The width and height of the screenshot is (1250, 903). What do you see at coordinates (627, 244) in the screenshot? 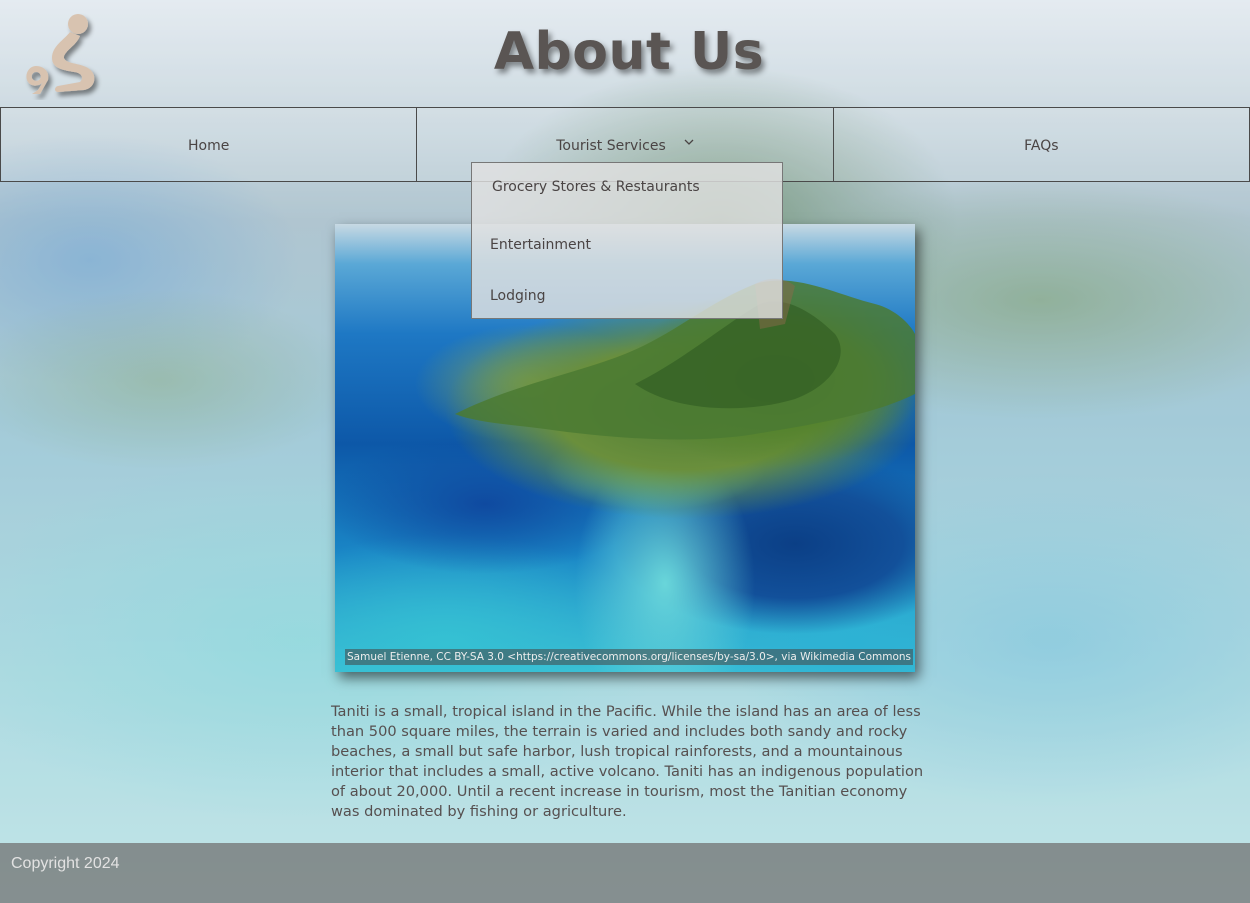
I see `dropdown-item-entertainment: Entertainment` at bounding box center [627, 244].